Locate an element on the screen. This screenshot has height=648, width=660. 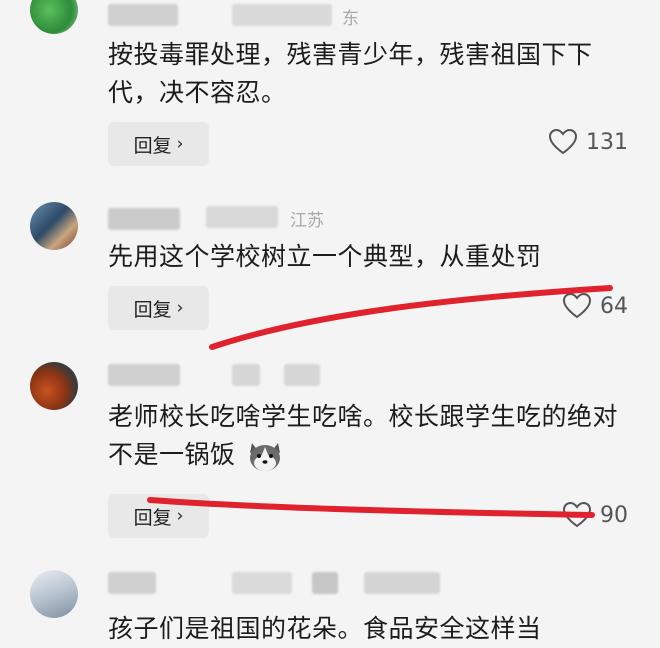
comment-text: 孩子们是祖国的花朵。食品安全这样当 is located at coordinates (325, 628).